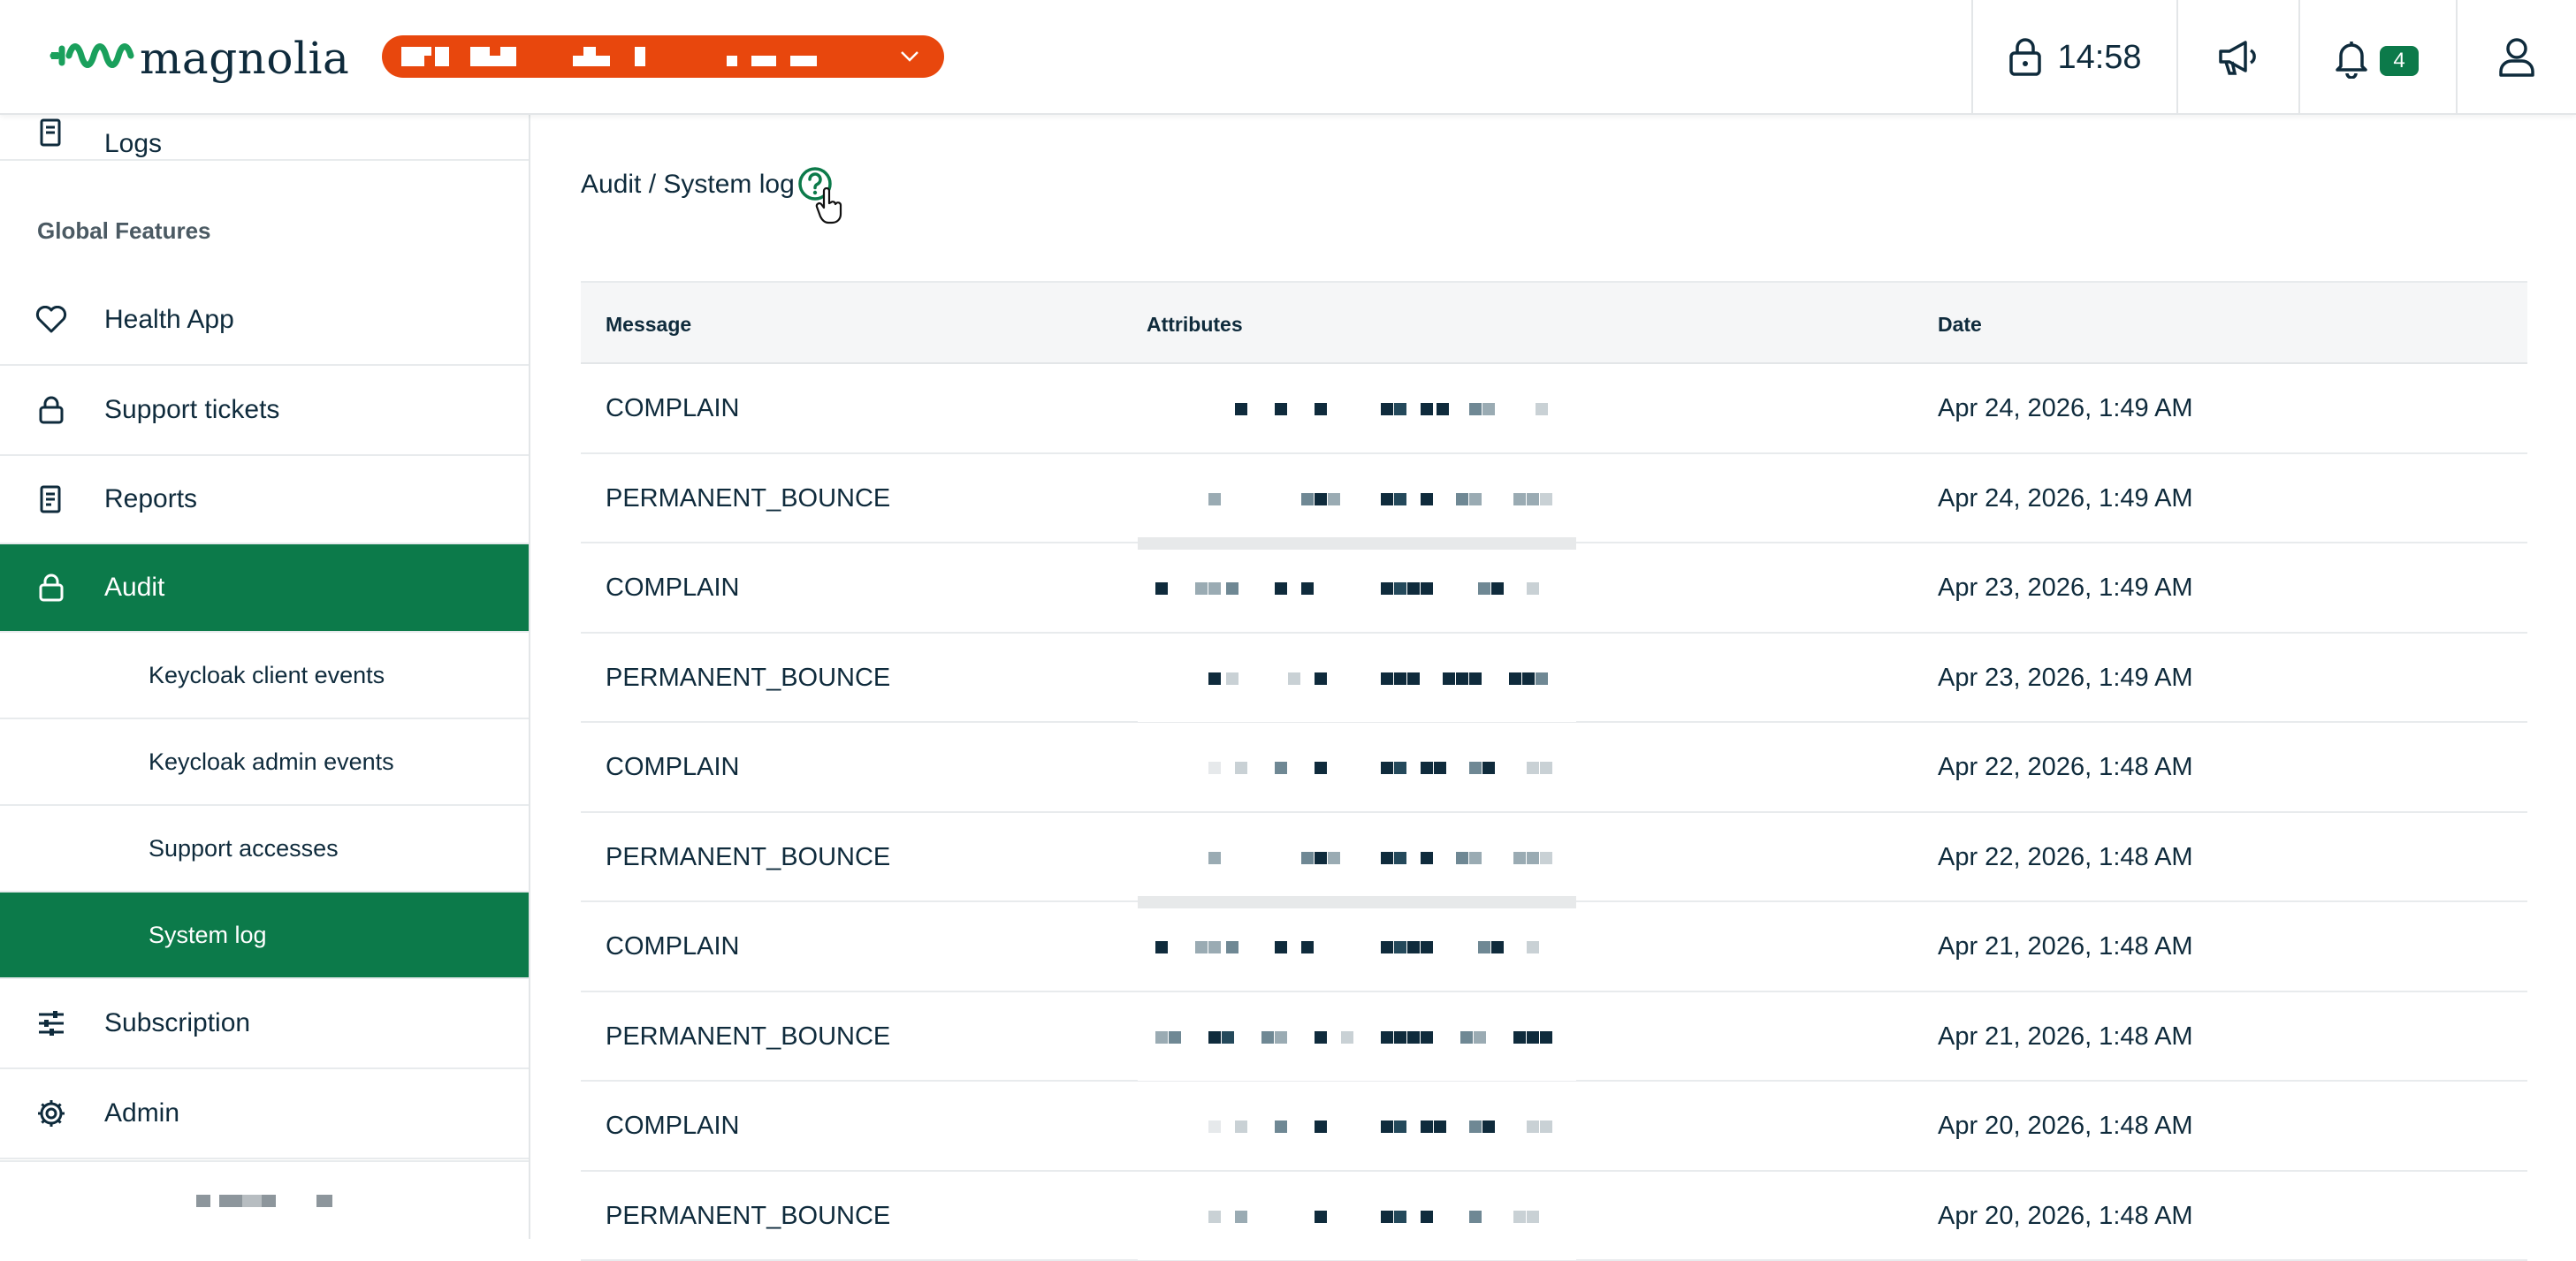 The width and height of the screenshot is (2576, 1261). What do you see at coordinates (2377, 58) in the screenshot?
I see `notifications-button: 4` at bounding box center [2377, 58].